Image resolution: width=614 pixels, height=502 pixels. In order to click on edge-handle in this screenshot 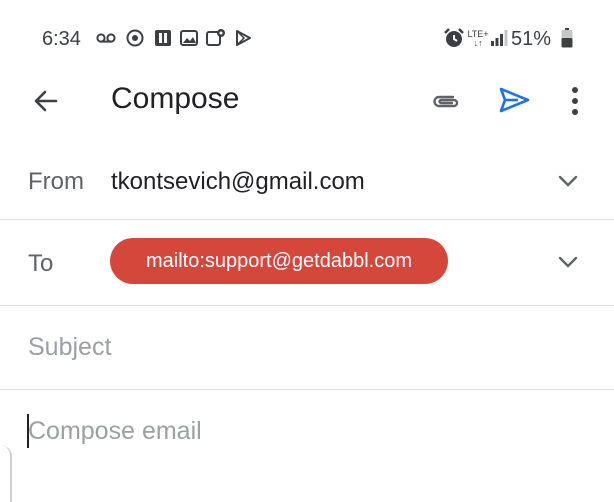, I will do `click(6, 474)`.